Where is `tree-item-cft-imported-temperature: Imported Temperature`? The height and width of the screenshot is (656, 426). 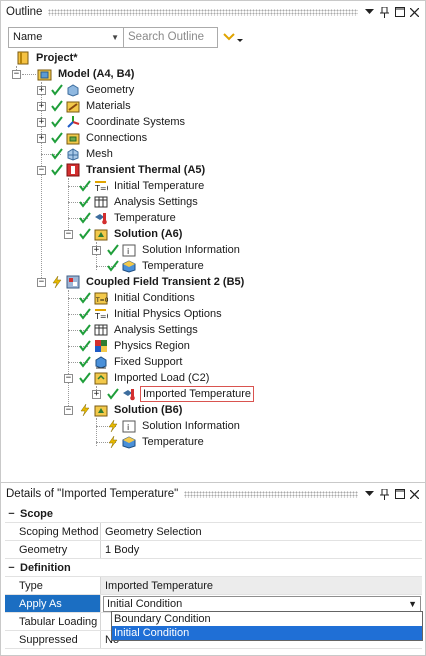
tree-item-cft-imported-temperature: Imported Temperature is located at coordinates (181, 394).